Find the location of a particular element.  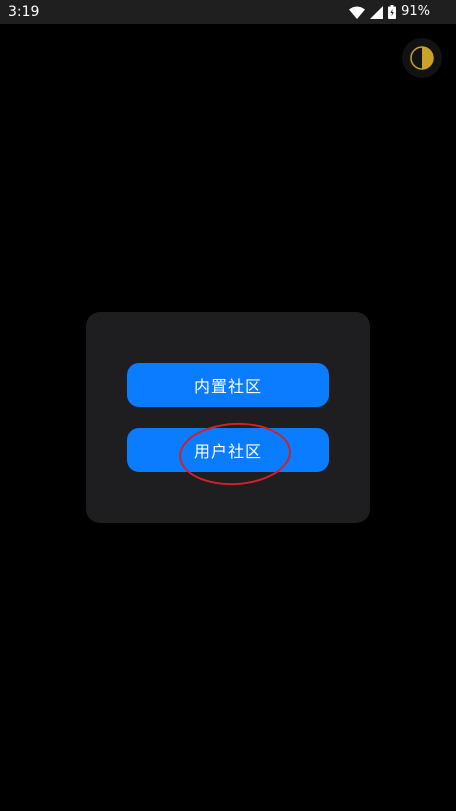

status-bar: 3:19 91% is located at coordinates (228, 12).